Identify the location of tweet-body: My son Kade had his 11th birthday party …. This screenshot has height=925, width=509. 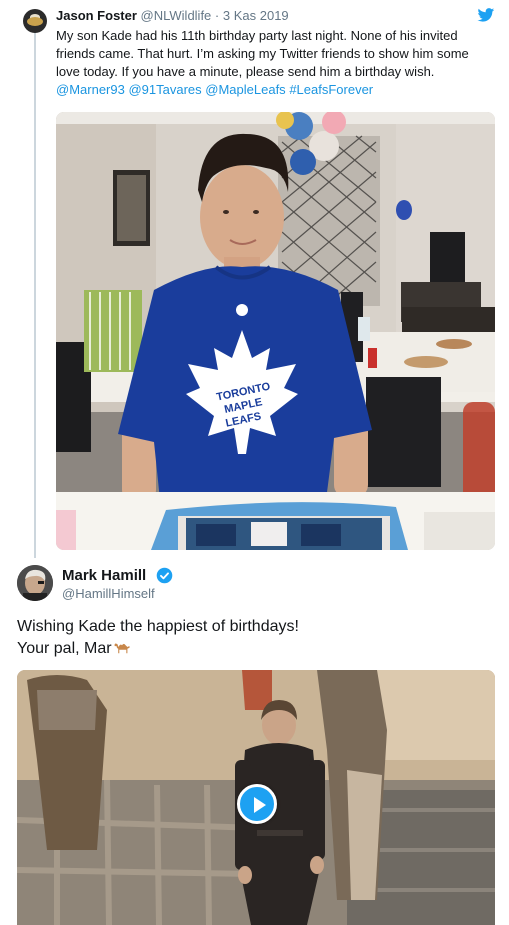
(262, 53).